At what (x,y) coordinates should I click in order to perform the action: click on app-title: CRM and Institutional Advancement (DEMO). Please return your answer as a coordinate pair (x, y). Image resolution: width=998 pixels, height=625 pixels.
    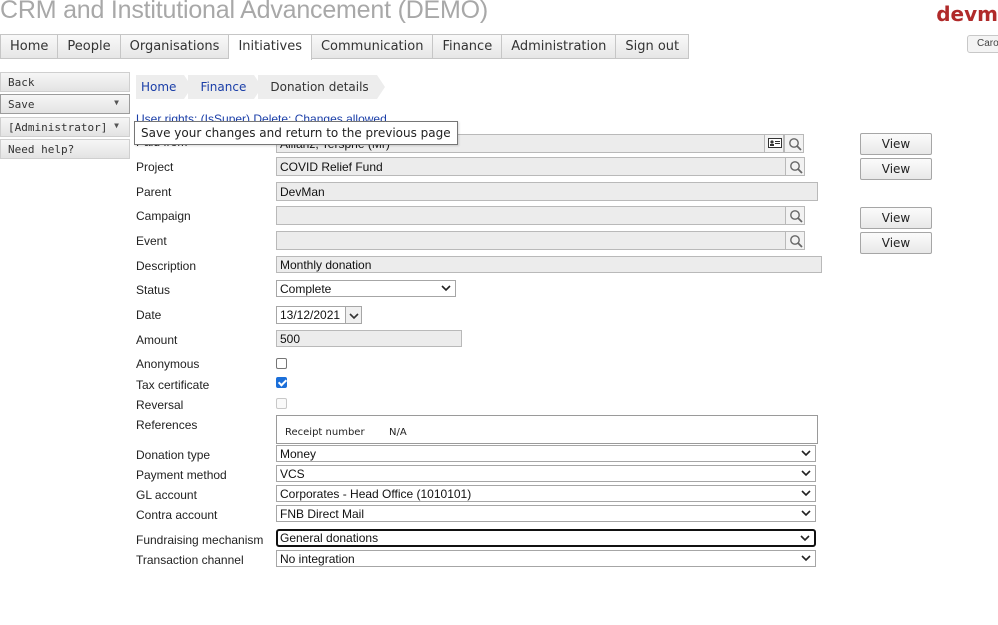
    Looking at the image, I should click on (244, 12).